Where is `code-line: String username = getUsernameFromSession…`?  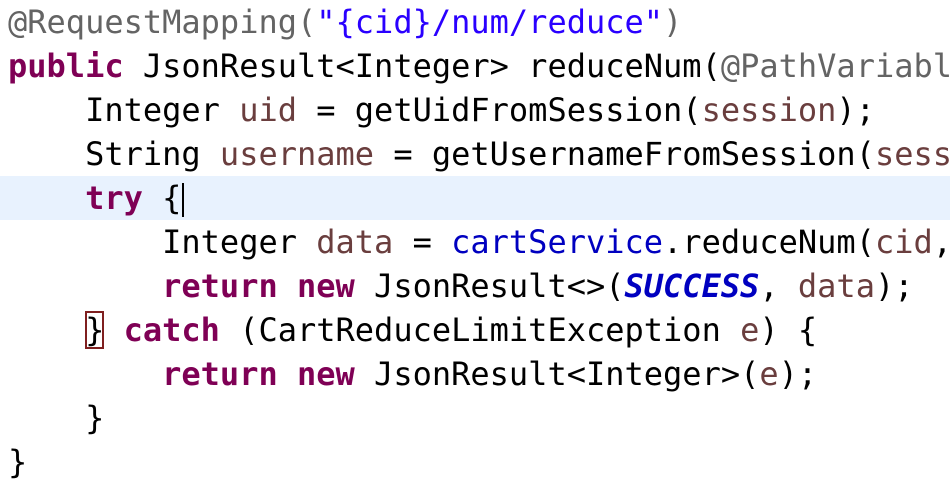
code-line: String username = getUsernameFromSession… is located at coordinates (475, 154).